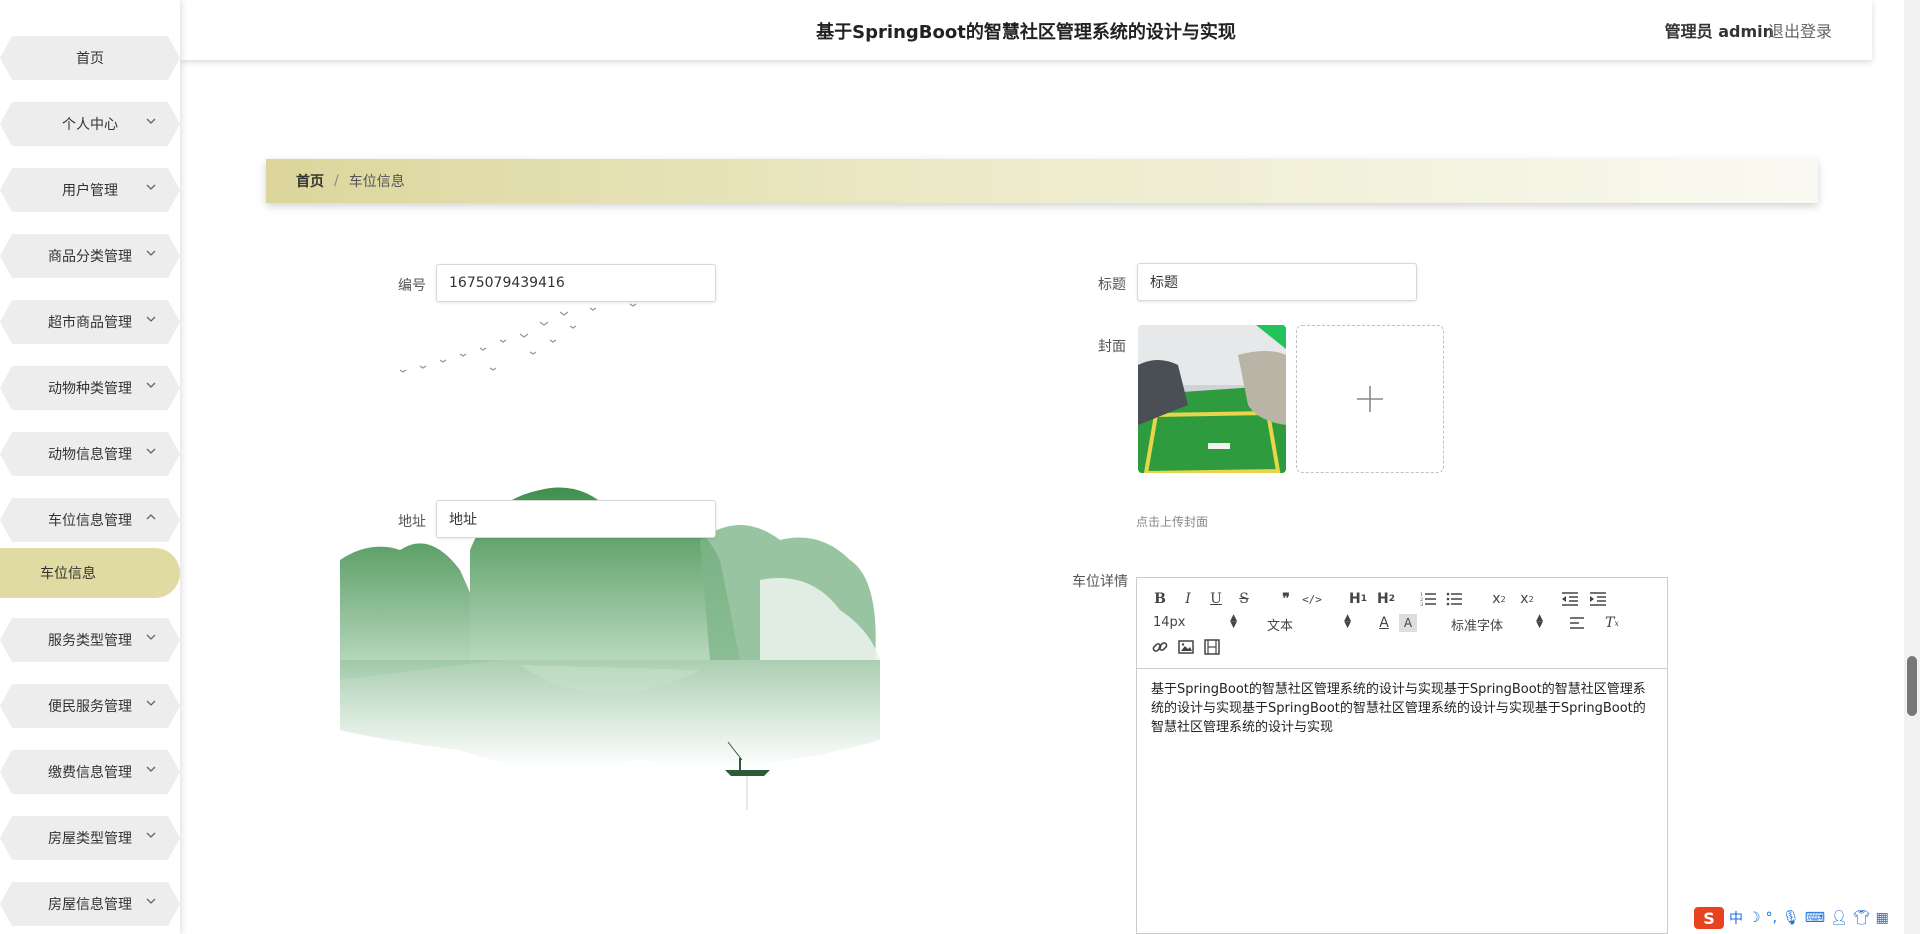 The image size is (1920, 934). Describe the element at coordinates (376, 182) in the screenshot. I see `breadcrumb-current: 车位信息` at that location.